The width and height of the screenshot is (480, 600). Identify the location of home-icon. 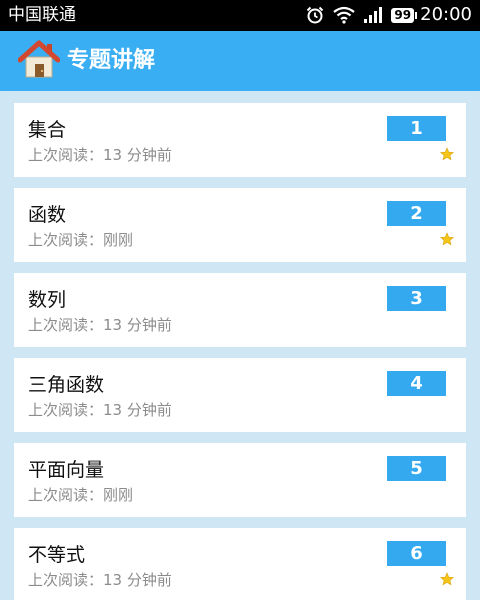
(39, 62).